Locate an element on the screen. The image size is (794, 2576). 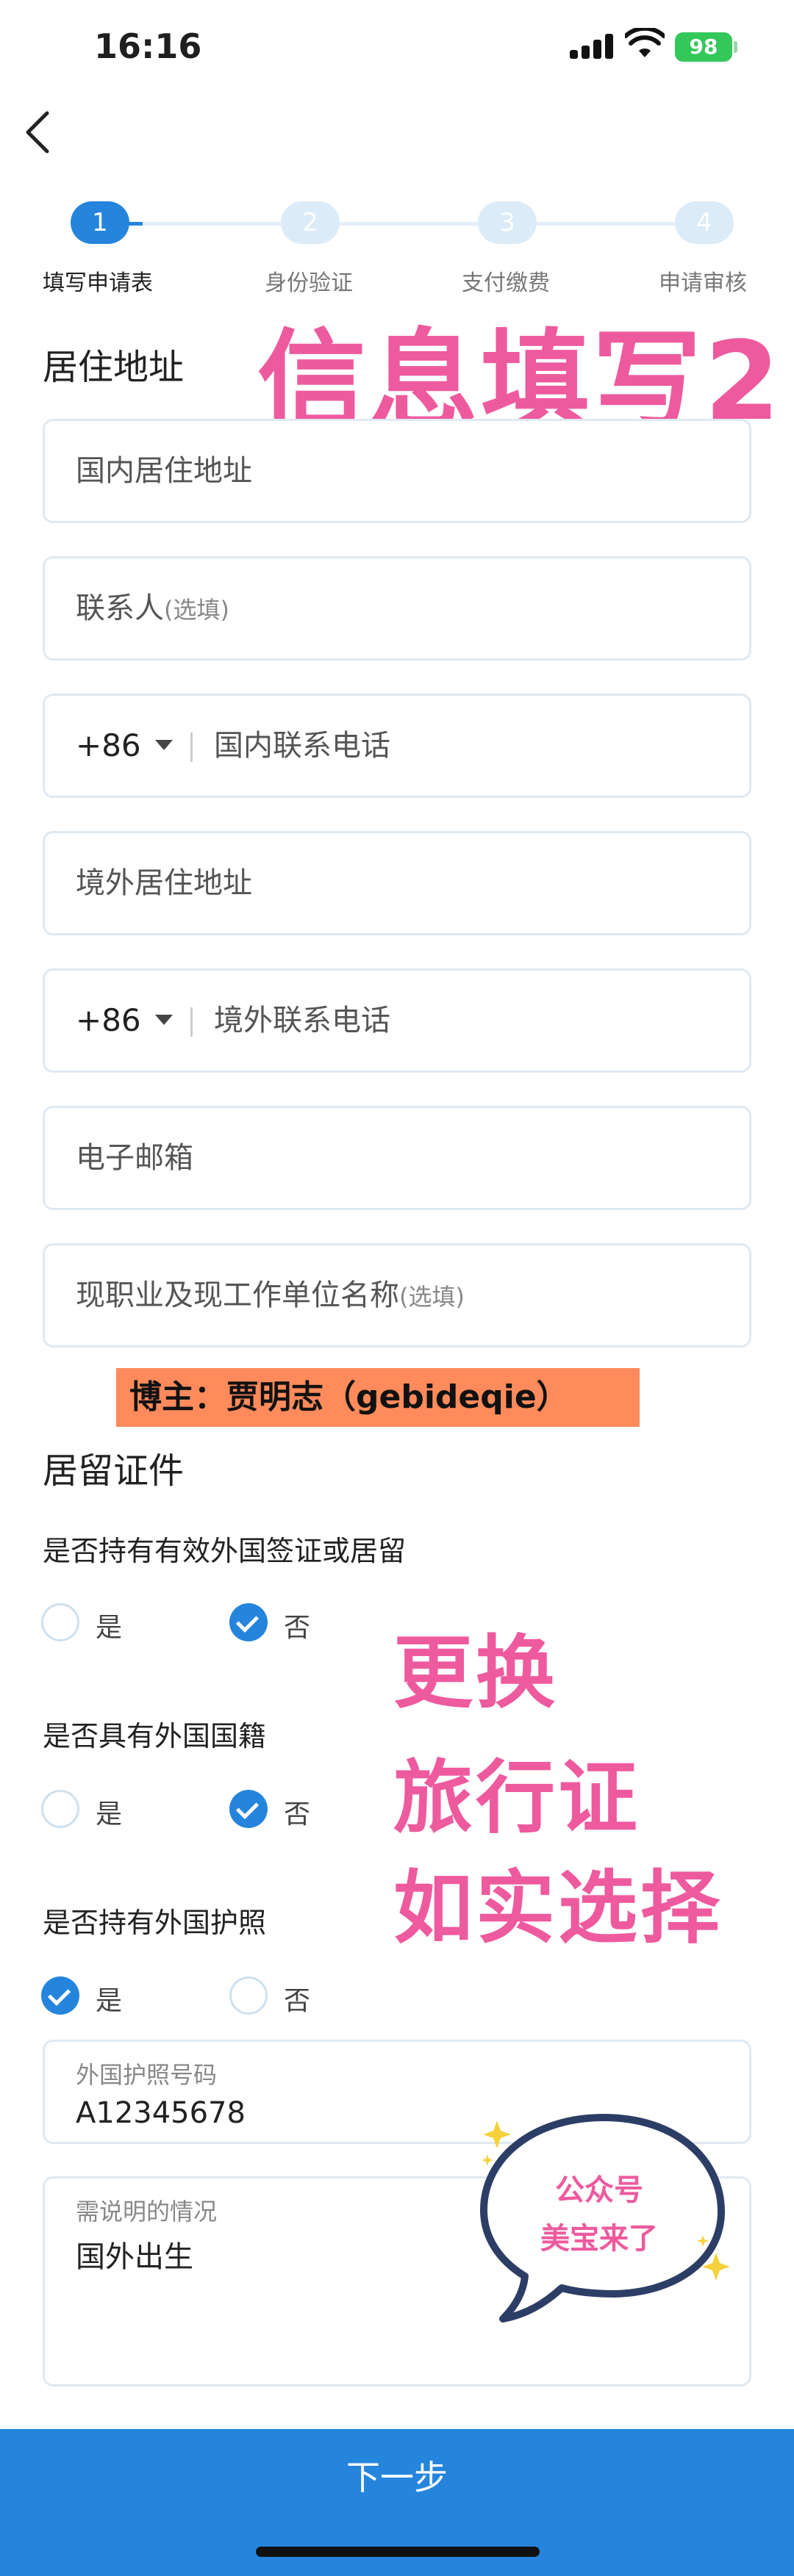
blogger-banner: 博主：贾明志（gebideqie） is located at coordinates (378, 1397).